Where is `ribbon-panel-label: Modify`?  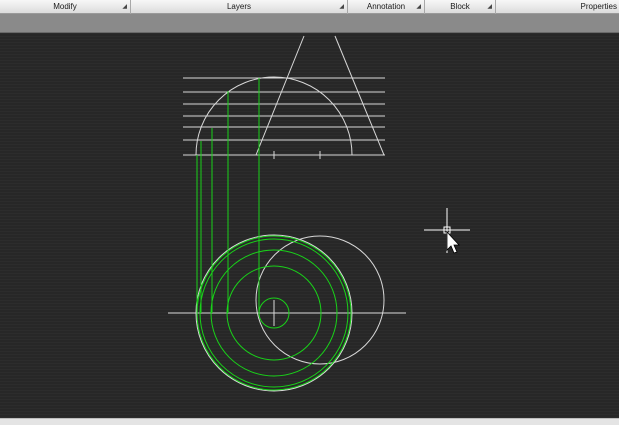 ribbon-panel-label: Modify is located at coordinates (65, 6).